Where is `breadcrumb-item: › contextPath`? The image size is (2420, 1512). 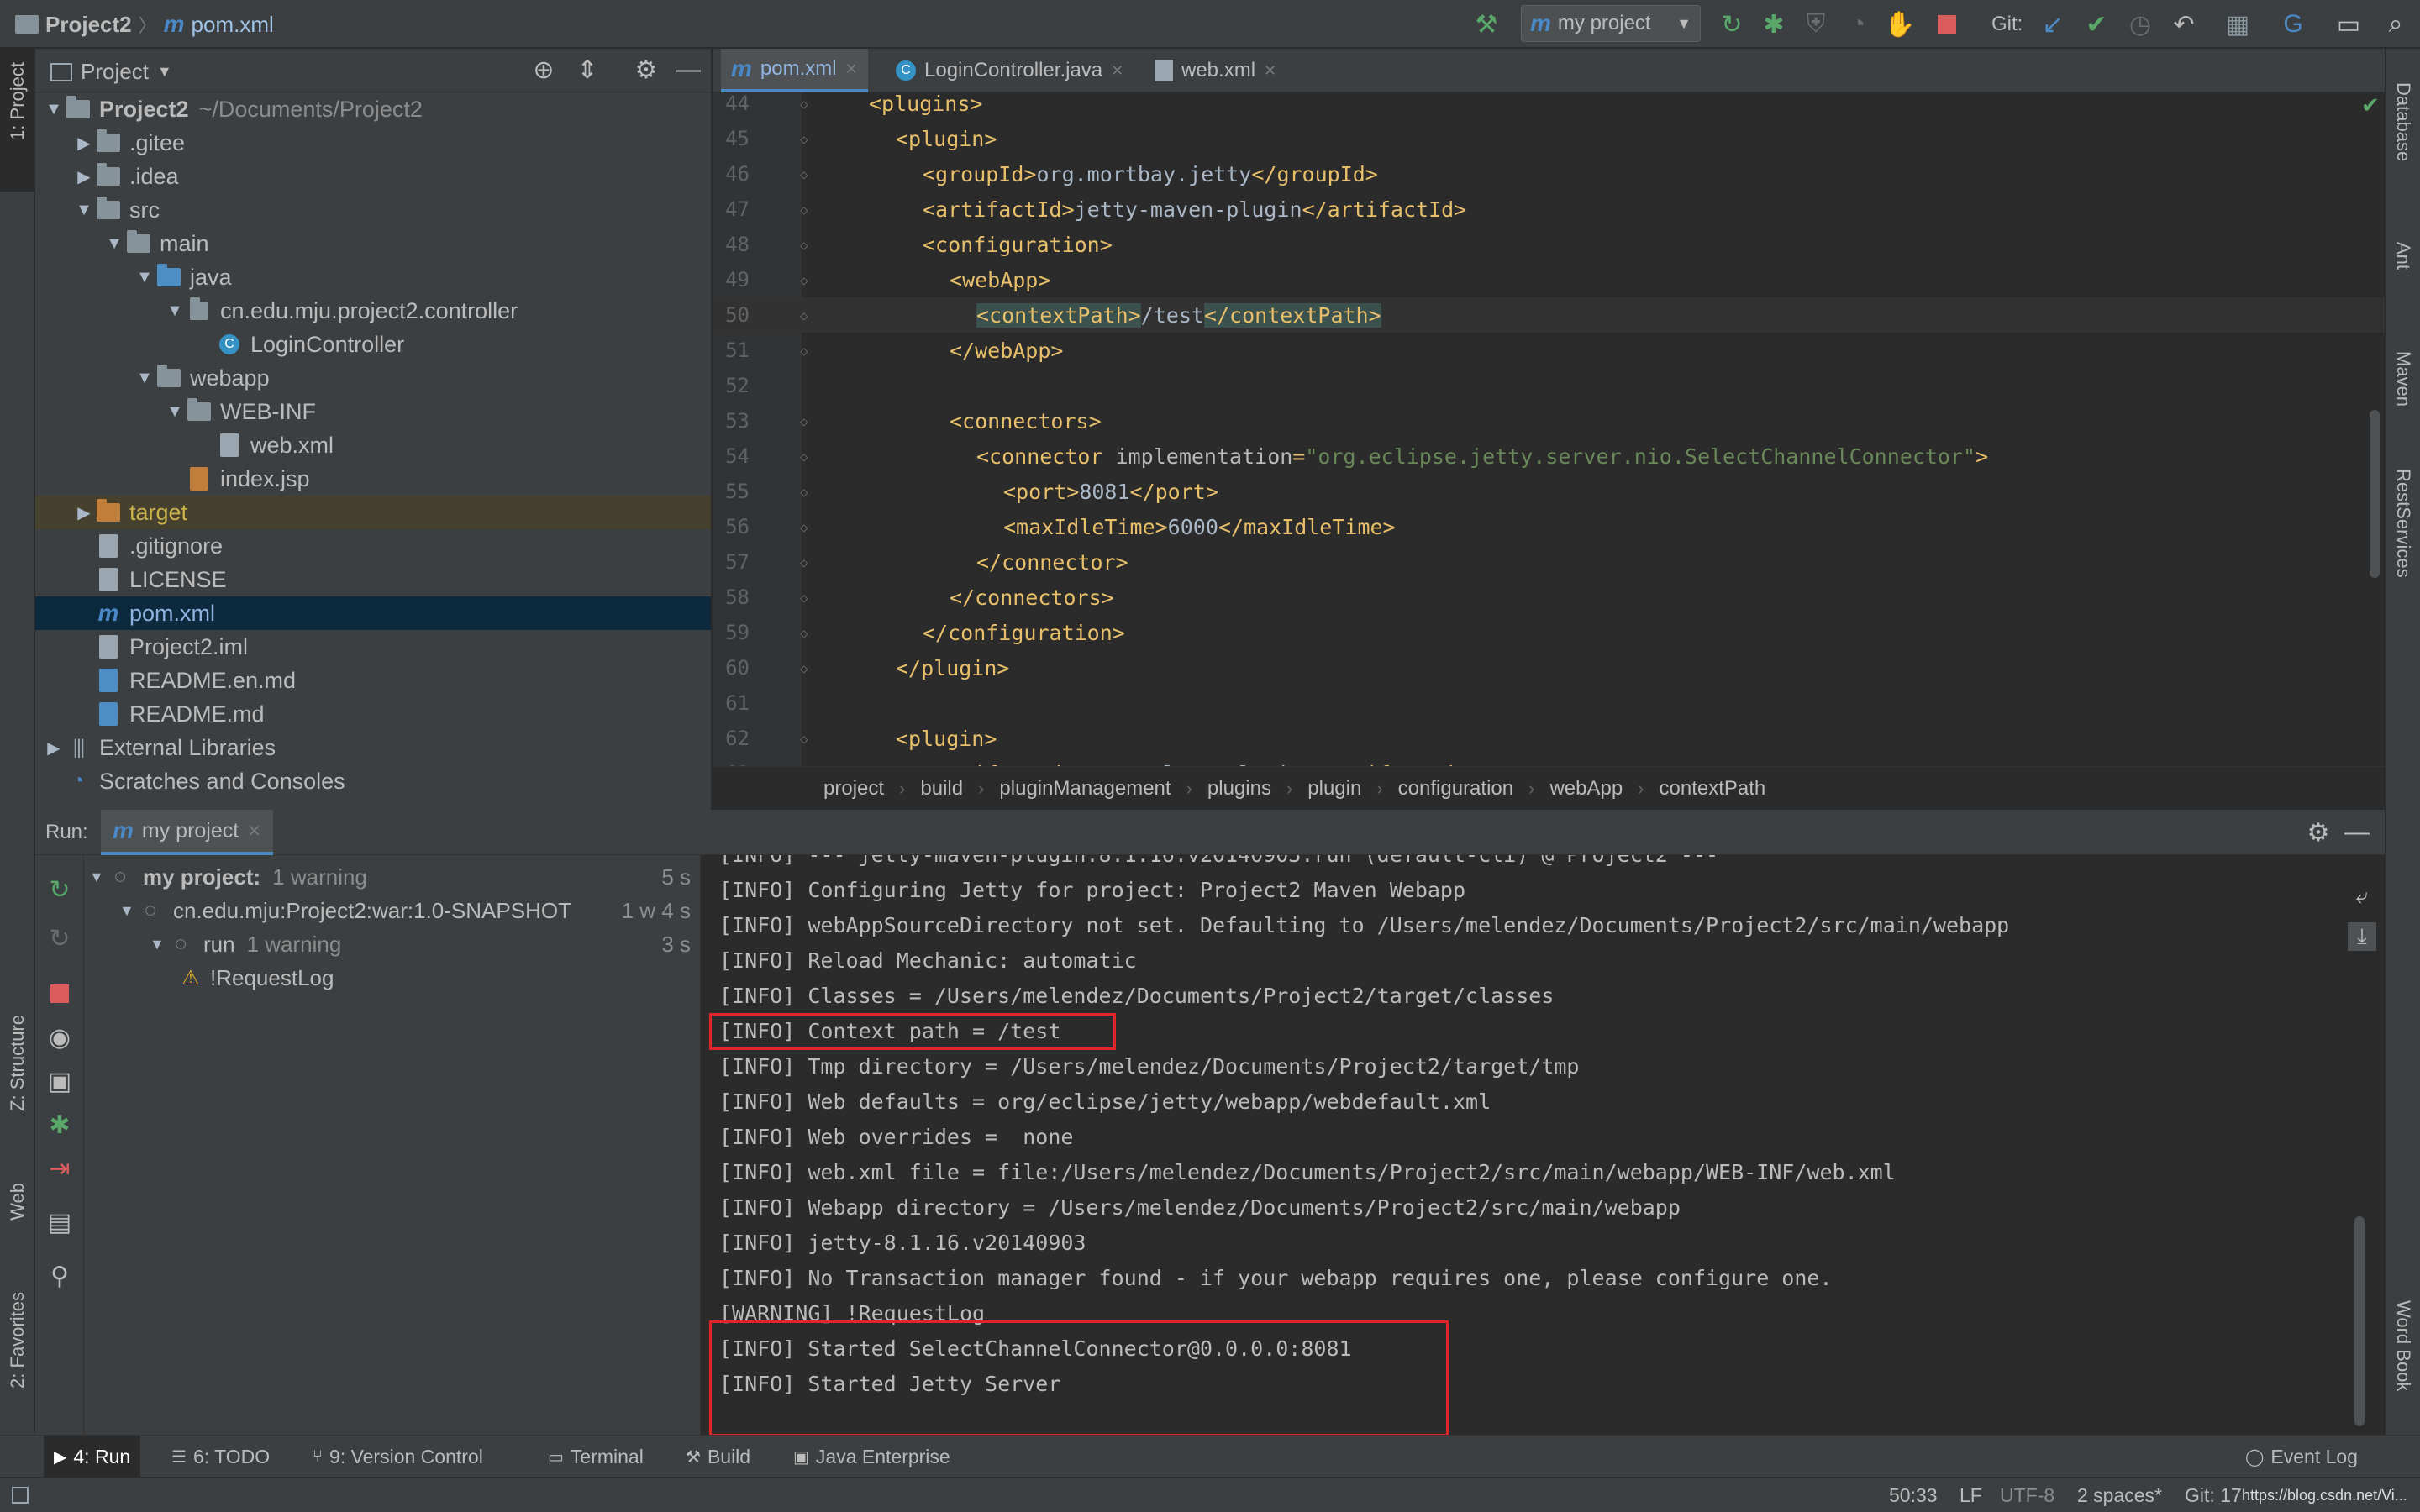
breadcrumb-item: › contextPath is located at coordinates (1694, 789).